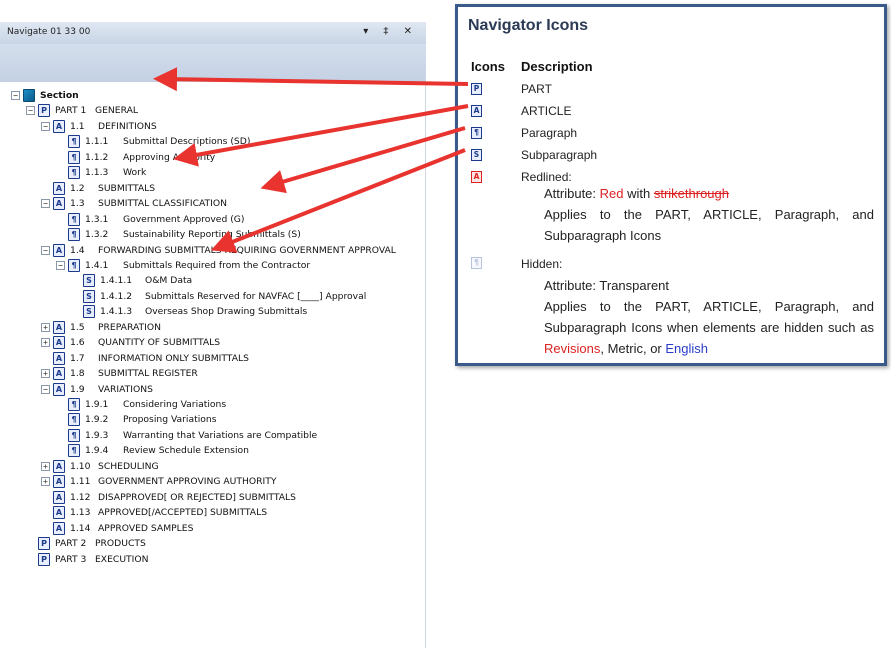 The width and height of the screenshot is (891, 648). I want to click on tree-row: ¶ 1.3.1 Government Approved (G), so click(150, 219).